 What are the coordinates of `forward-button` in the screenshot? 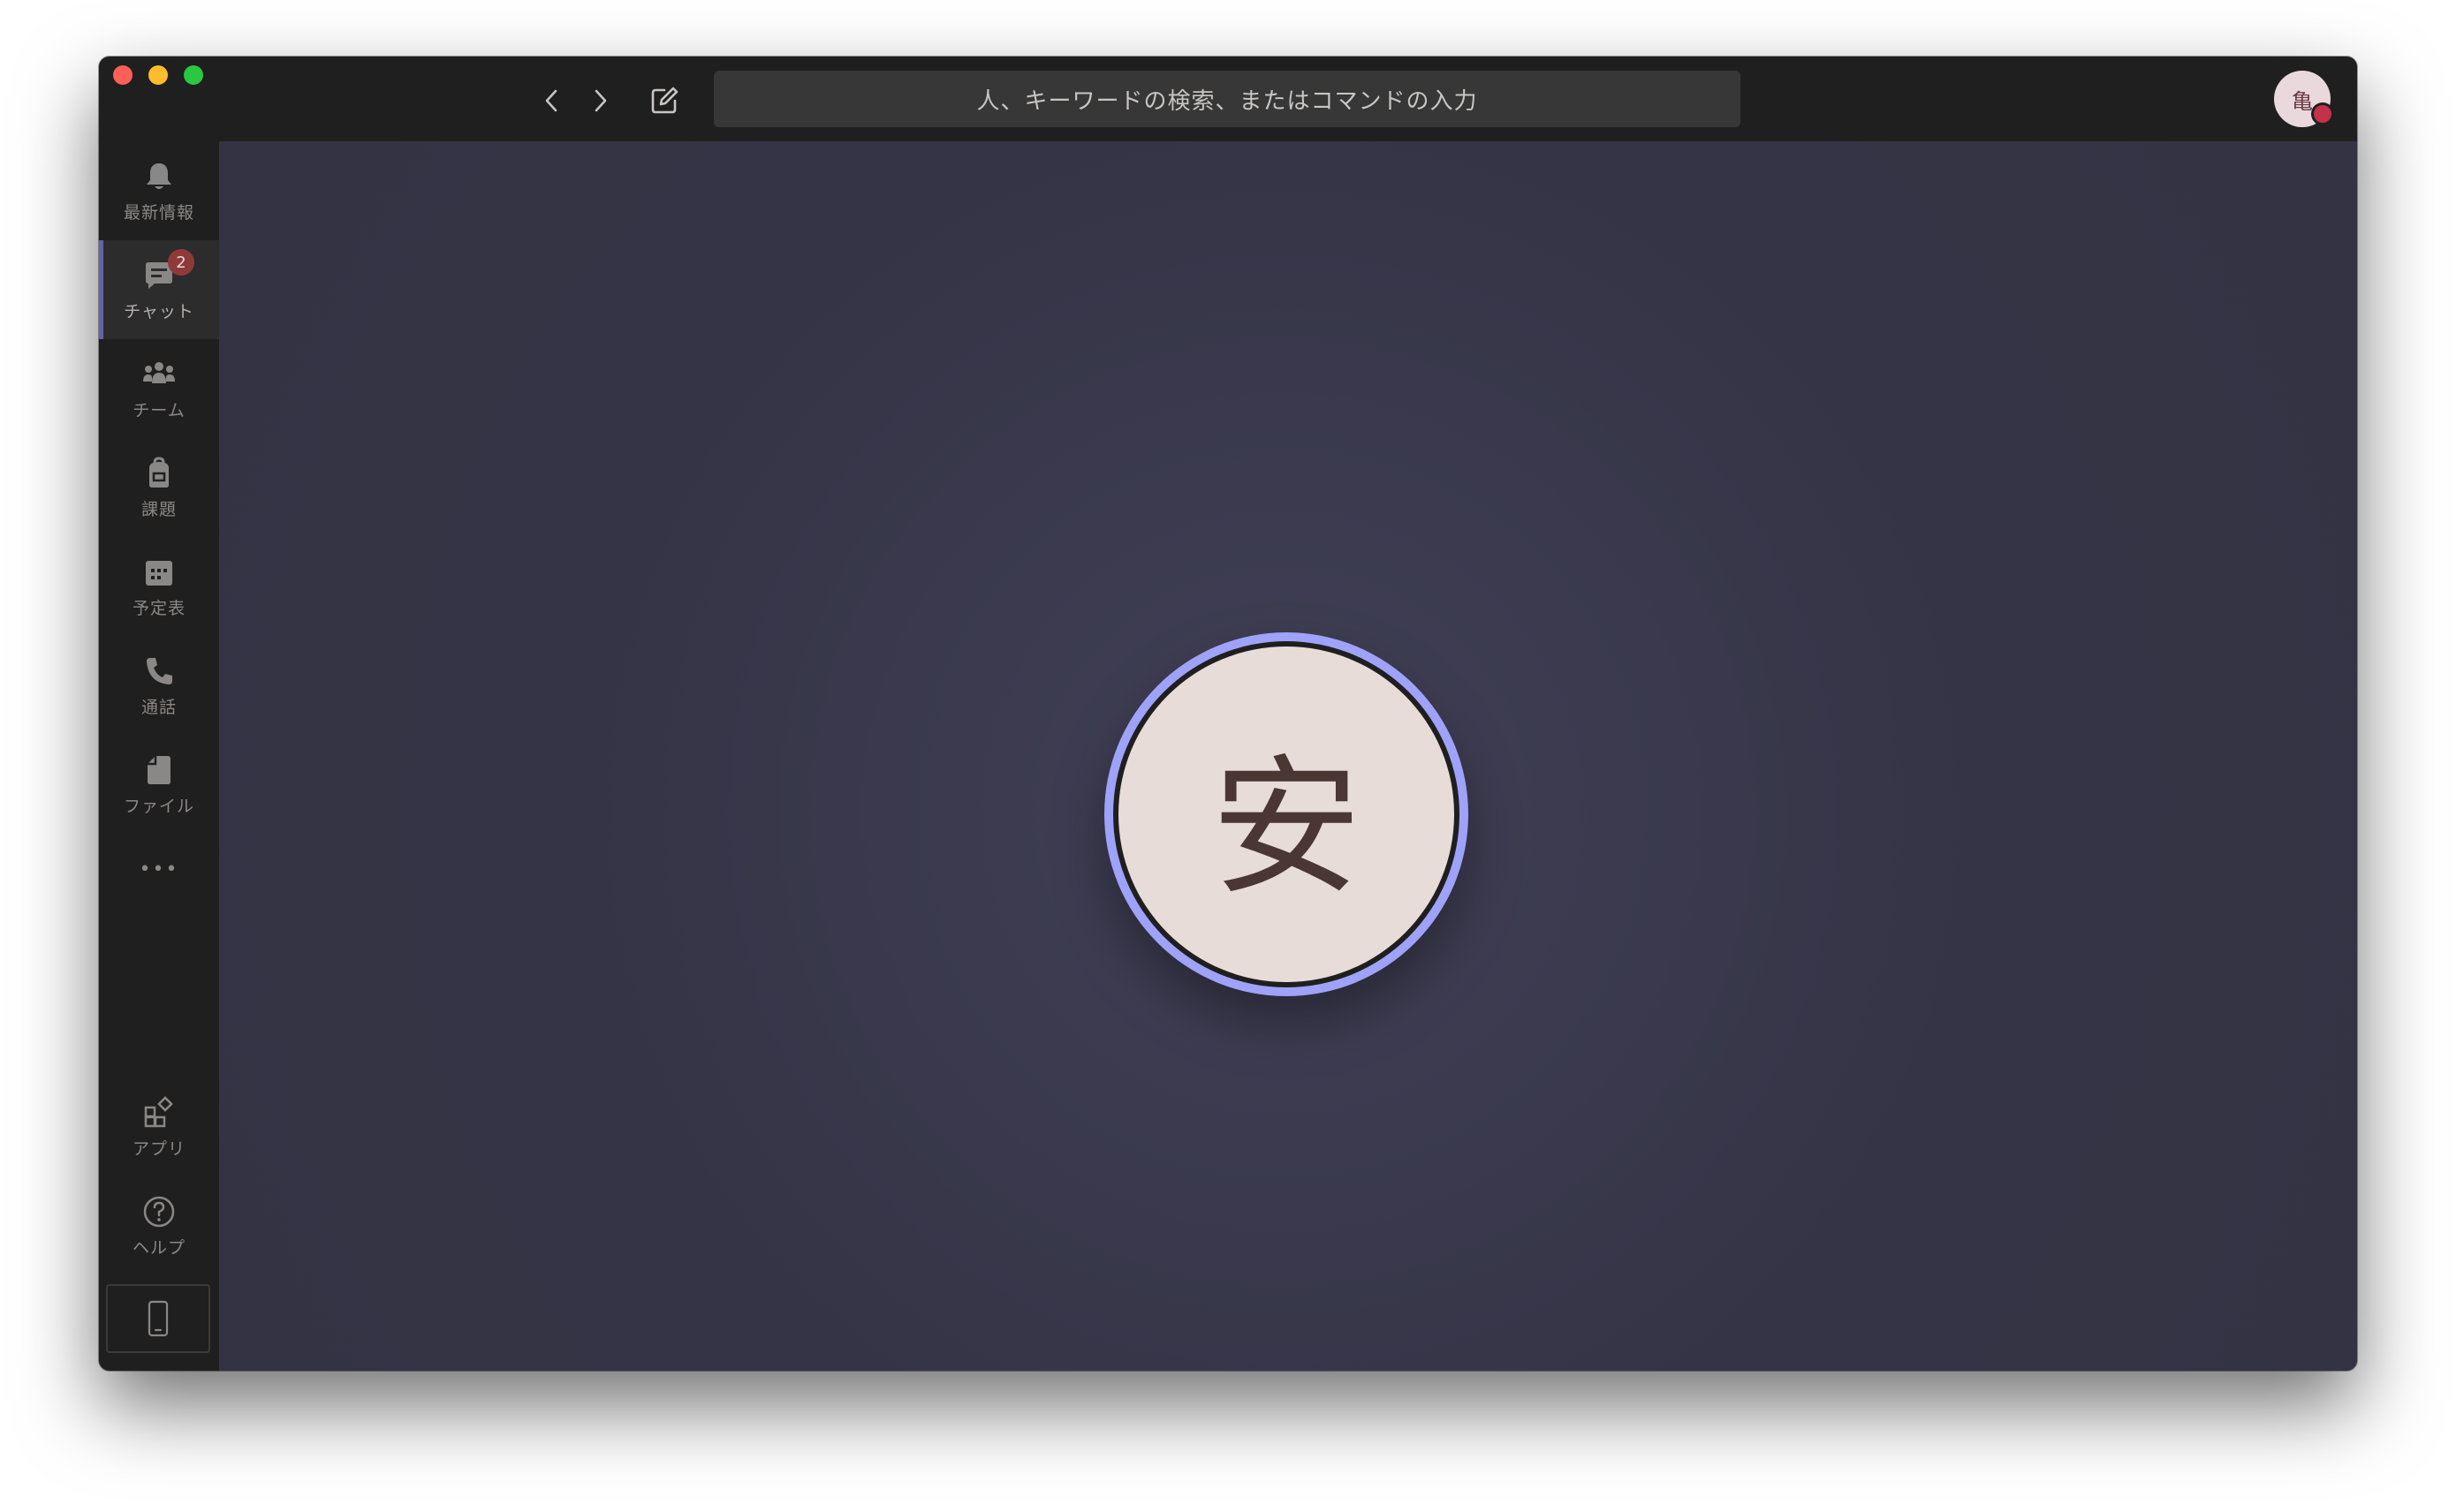 It's located at (600, 101).